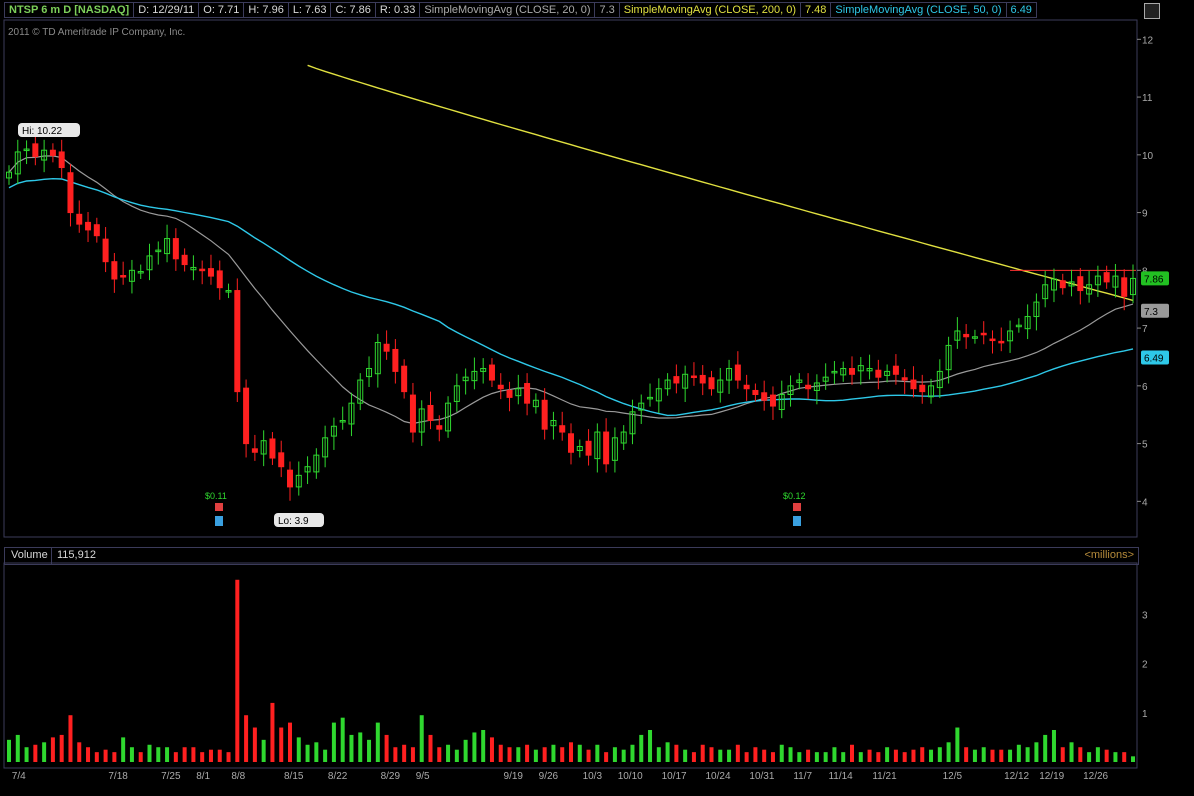 The width and height of the screenshot is (1194, 796). What do you see at coordinates (1145, 445) in the screenshot?
I see `price-tick-label: 5` at bounding box center [1145, 445].